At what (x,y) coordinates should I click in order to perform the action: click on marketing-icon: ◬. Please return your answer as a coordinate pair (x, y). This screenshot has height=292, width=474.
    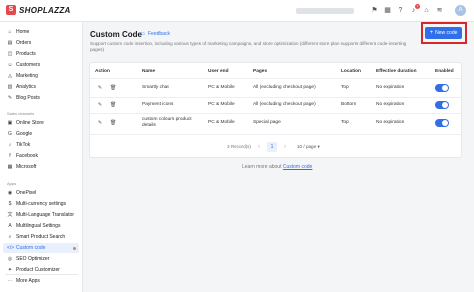
    Looking at the image, I should click on (10, 76).